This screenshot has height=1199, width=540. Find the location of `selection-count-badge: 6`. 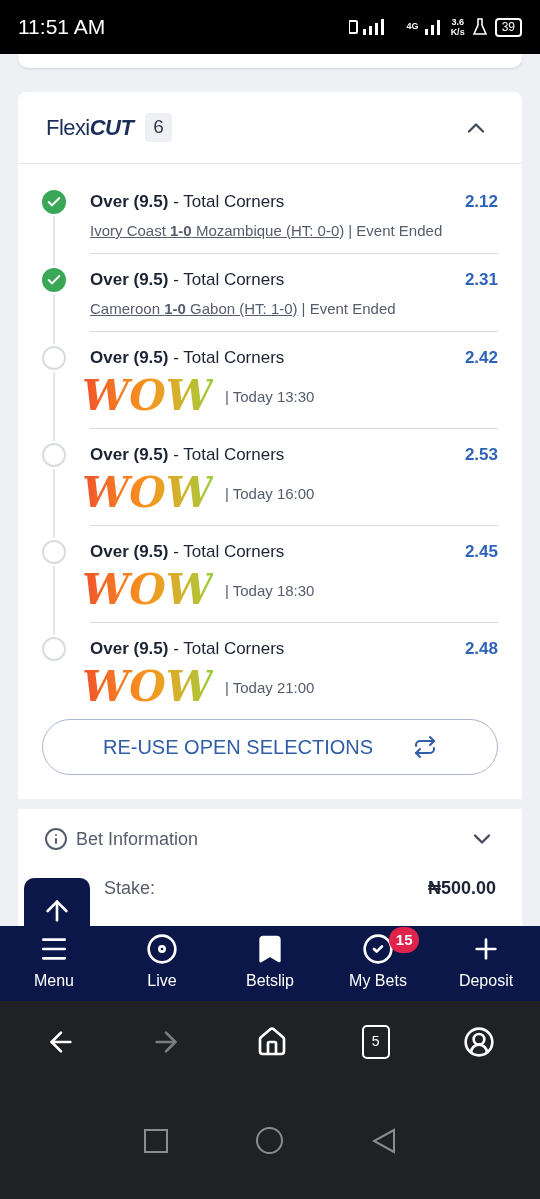

selection-count-badge: 6 is located at coordinates (158, 127).